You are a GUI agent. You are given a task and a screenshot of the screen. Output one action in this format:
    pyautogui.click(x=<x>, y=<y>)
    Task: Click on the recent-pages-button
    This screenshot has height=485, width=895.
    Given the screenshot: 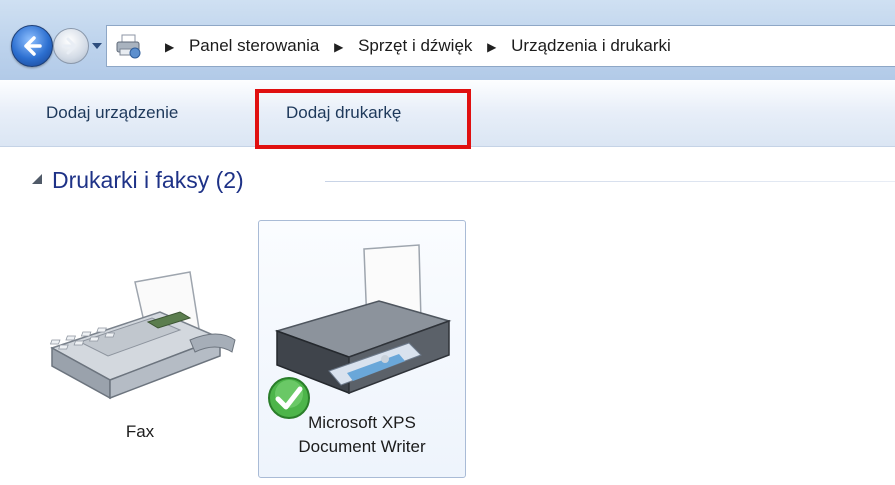 What is the action you would take?
    pyautogui.click(x=97, y=45)
    